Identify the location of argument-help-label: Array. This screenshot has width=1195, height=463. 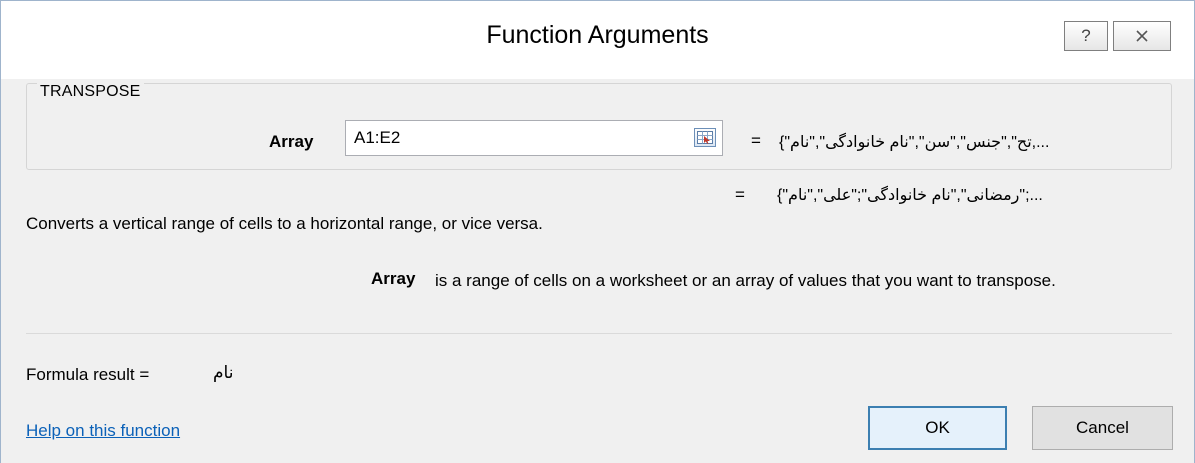
(393, 278).